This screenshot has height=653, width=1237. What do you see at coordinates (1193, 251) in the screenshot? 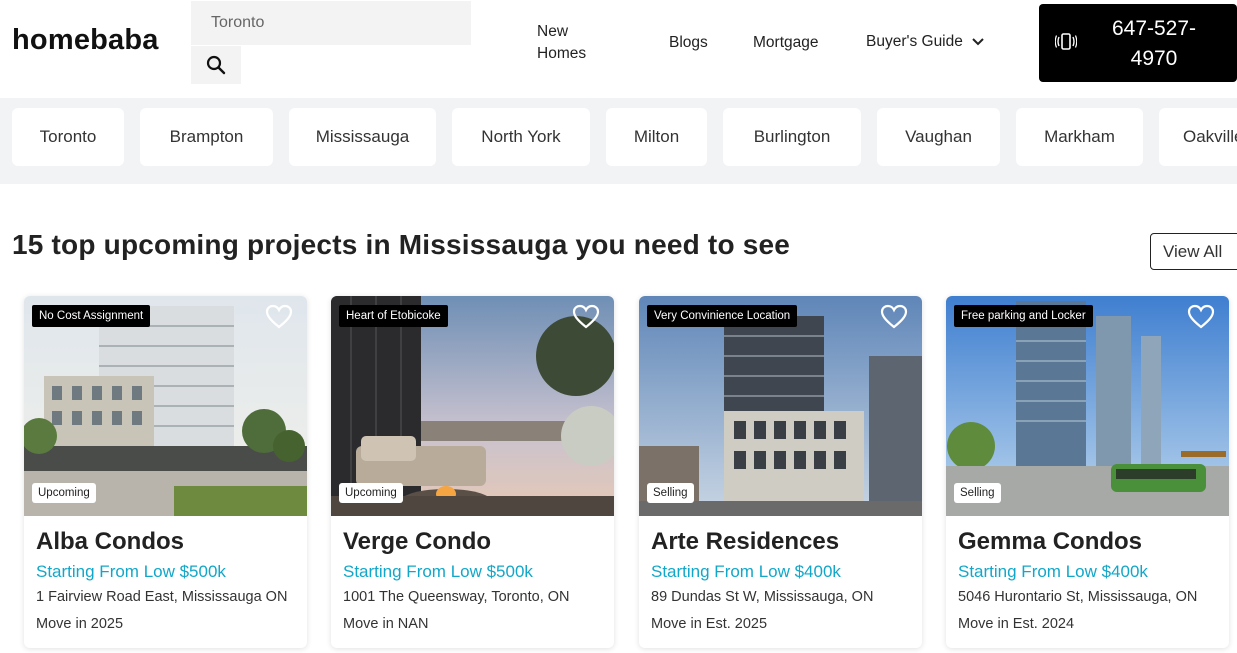
I see `view-all-button: View All` at bounding box center [1193, 251].